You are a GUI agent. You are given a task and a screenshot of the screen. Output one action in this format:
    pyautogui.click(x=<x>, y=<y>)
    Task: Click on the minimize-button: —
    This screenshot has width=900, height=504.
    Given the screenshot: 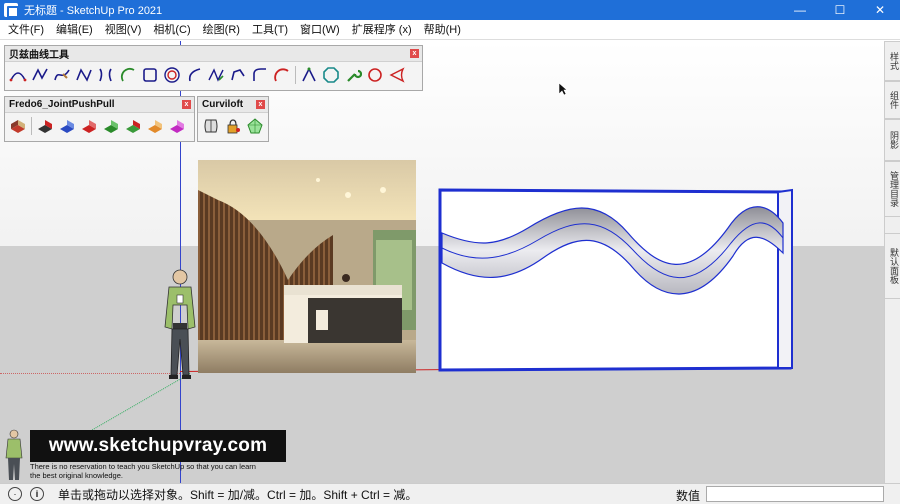 What is the action you would take?
    pyautogui.click(x=800, y=10)
    